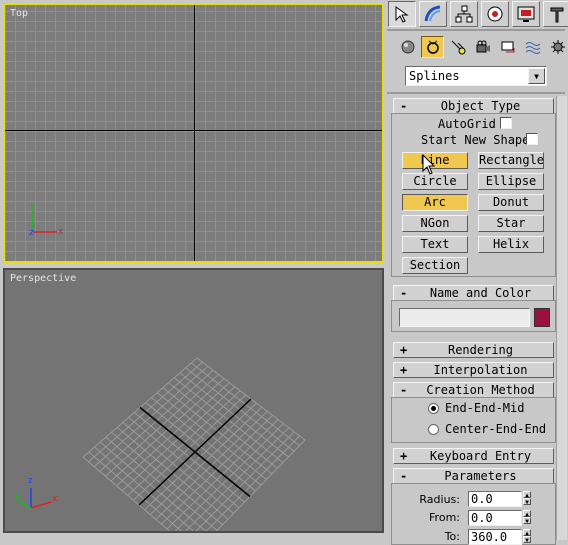 This screenshot has height=545, width=568. I want to click on autogrid-checkbox, so click(506, 123).